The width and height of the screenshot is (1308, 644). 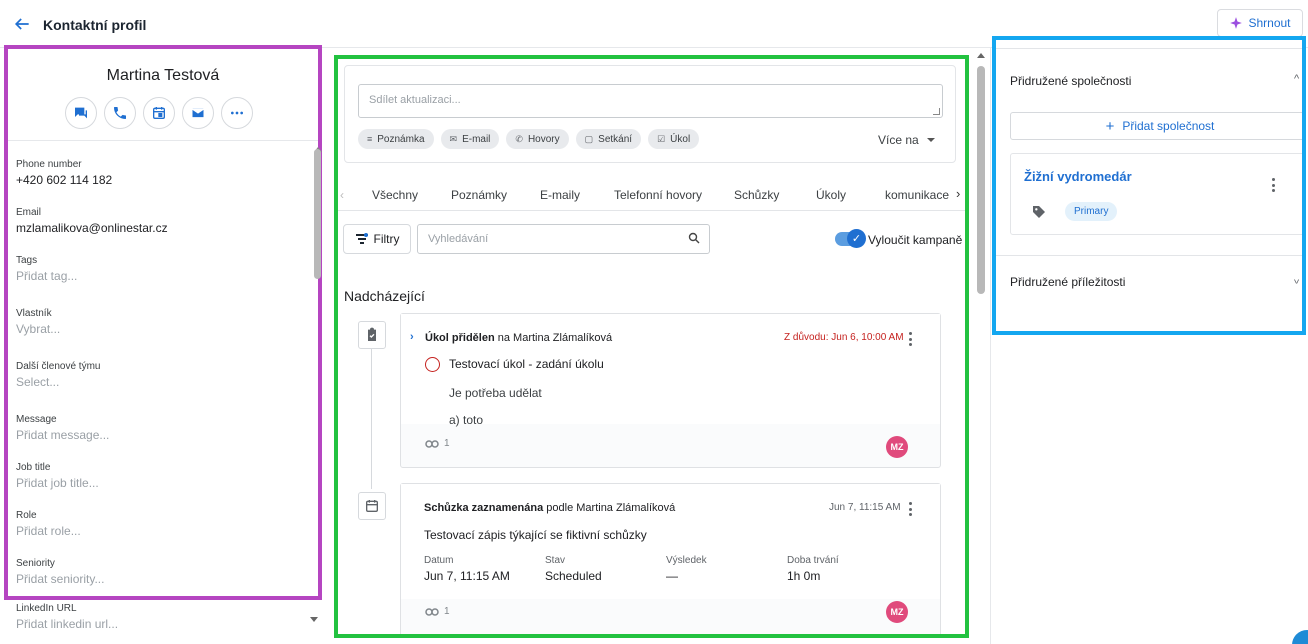 I want to click on tab-telefonn-hovory: Telefonní hovory, so click(x=658, y=195).